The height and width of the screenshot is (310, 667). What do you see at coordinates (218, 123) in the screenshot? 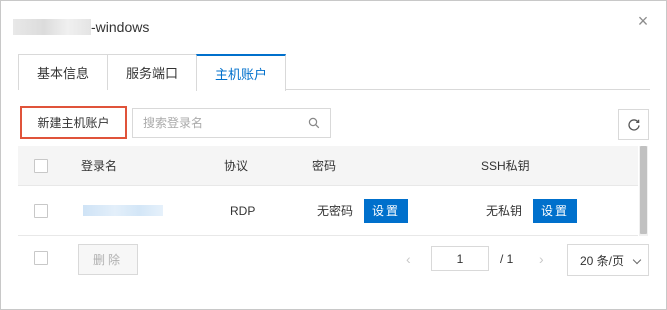
I see `search-input` at bounding box center [218, 123].